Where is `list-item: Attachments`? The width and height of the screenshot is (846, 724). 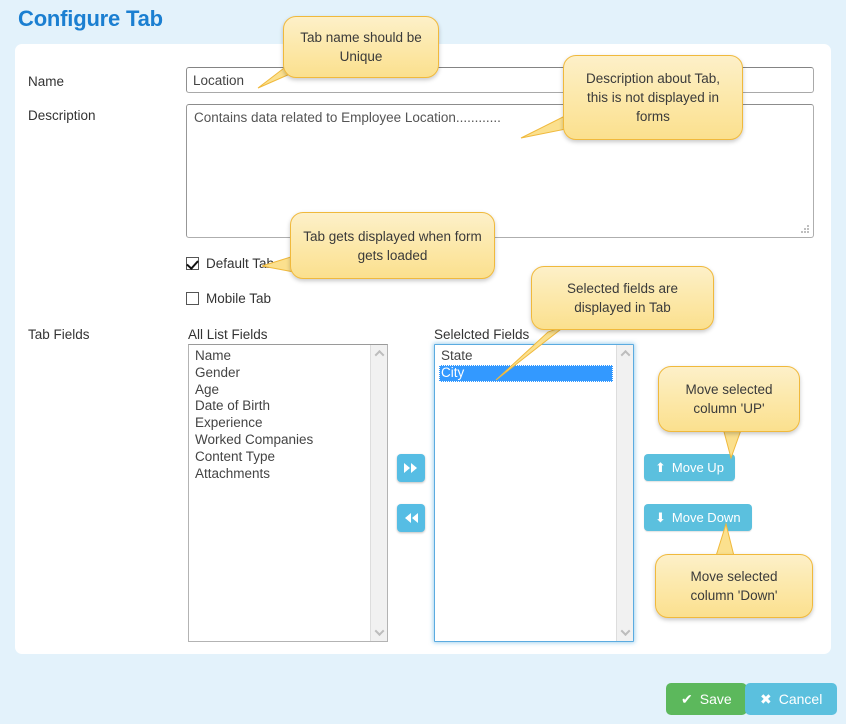
list-item: Attachments is located at coordinates (281, 474).